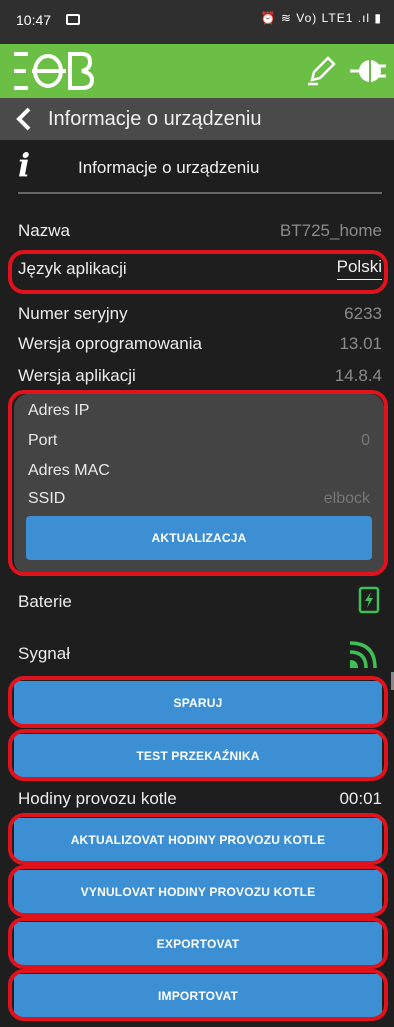  I want to click on relay-test-button: TEST PRZEKAŹNIKA, so click(198, 756).